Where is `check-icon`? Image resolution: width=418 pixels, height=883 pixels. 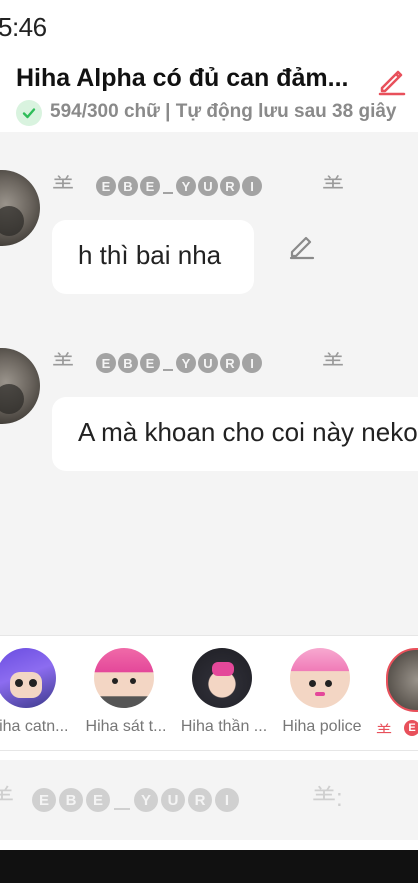 check-icon is located at coordinates (29, 113).